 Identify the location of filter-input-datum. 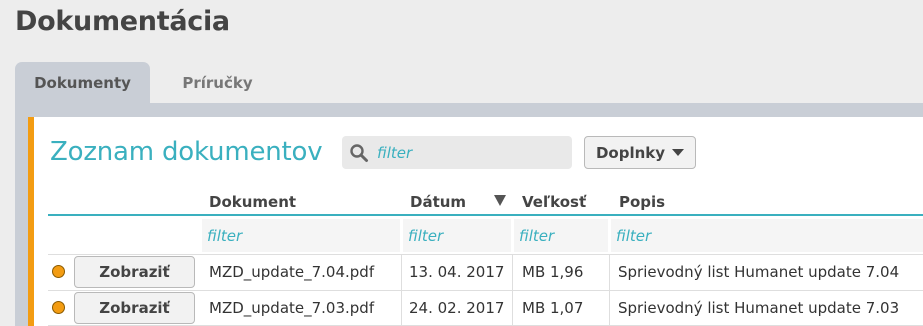
(459, 235).